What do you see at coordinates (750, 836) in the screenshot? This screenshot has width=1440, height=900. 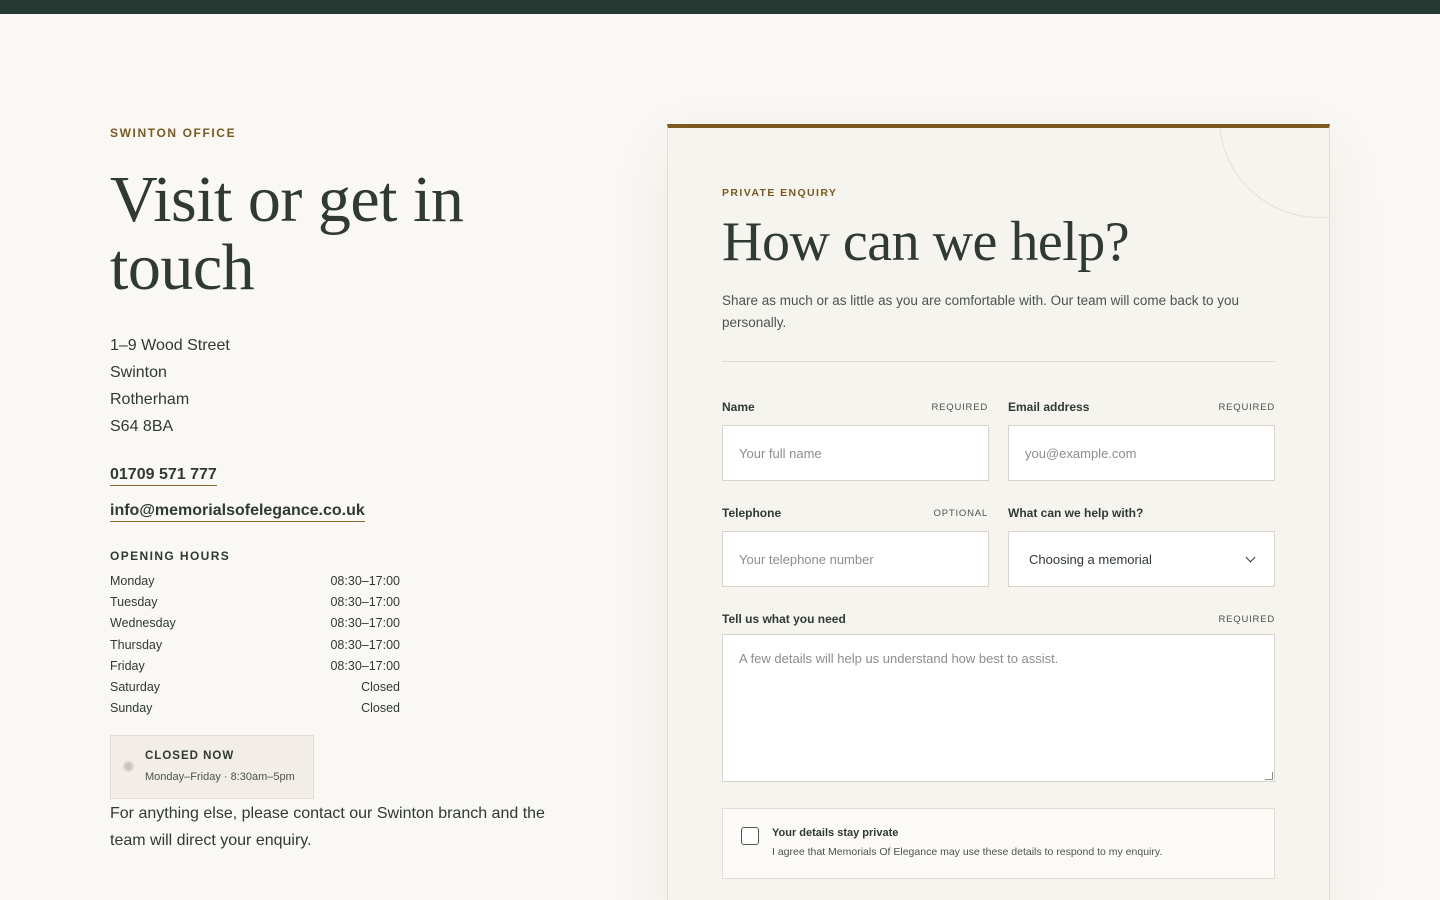 I see `consent-checkbox` at bounding box center [750, 836].